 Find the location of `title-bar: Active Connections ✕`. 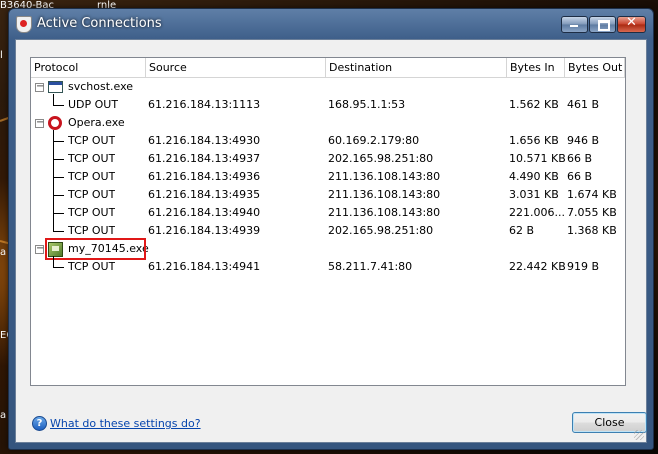

title-bar: Active Connections ✕ is located at coordinates (331, 24).